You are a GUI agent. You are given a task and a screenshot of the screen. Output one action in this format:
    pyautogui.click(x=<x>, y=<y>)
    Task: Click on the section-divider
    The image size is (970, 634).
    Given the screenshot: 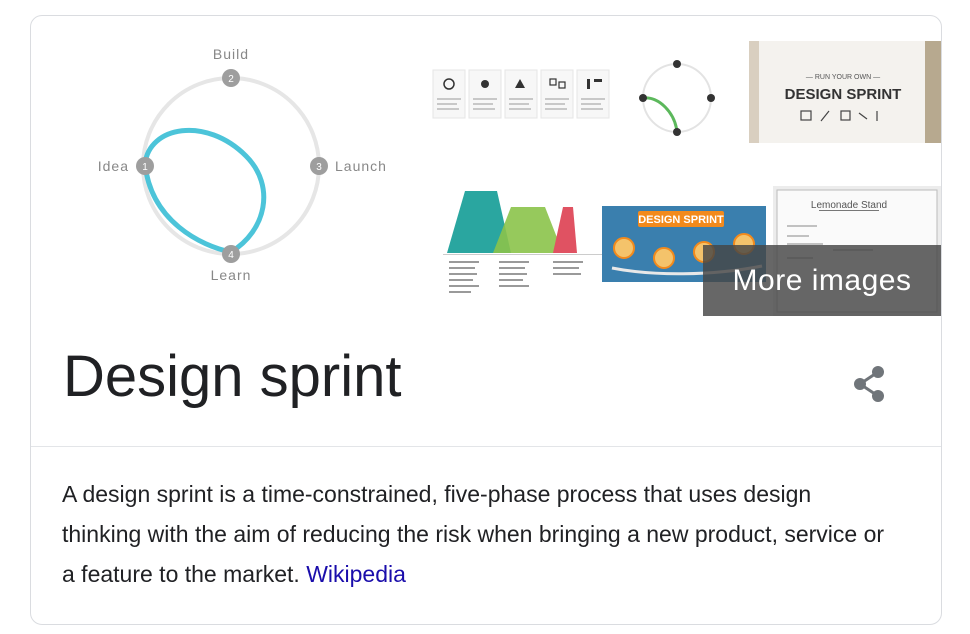 What is the action you would take?
    pyautogui.click(x=486, y=446)
    